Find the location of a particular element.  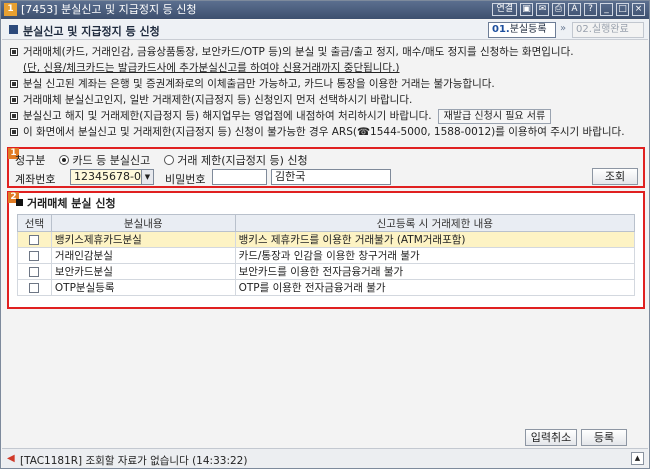

print-icon: ⎙ is located at coordinates (558, 9).